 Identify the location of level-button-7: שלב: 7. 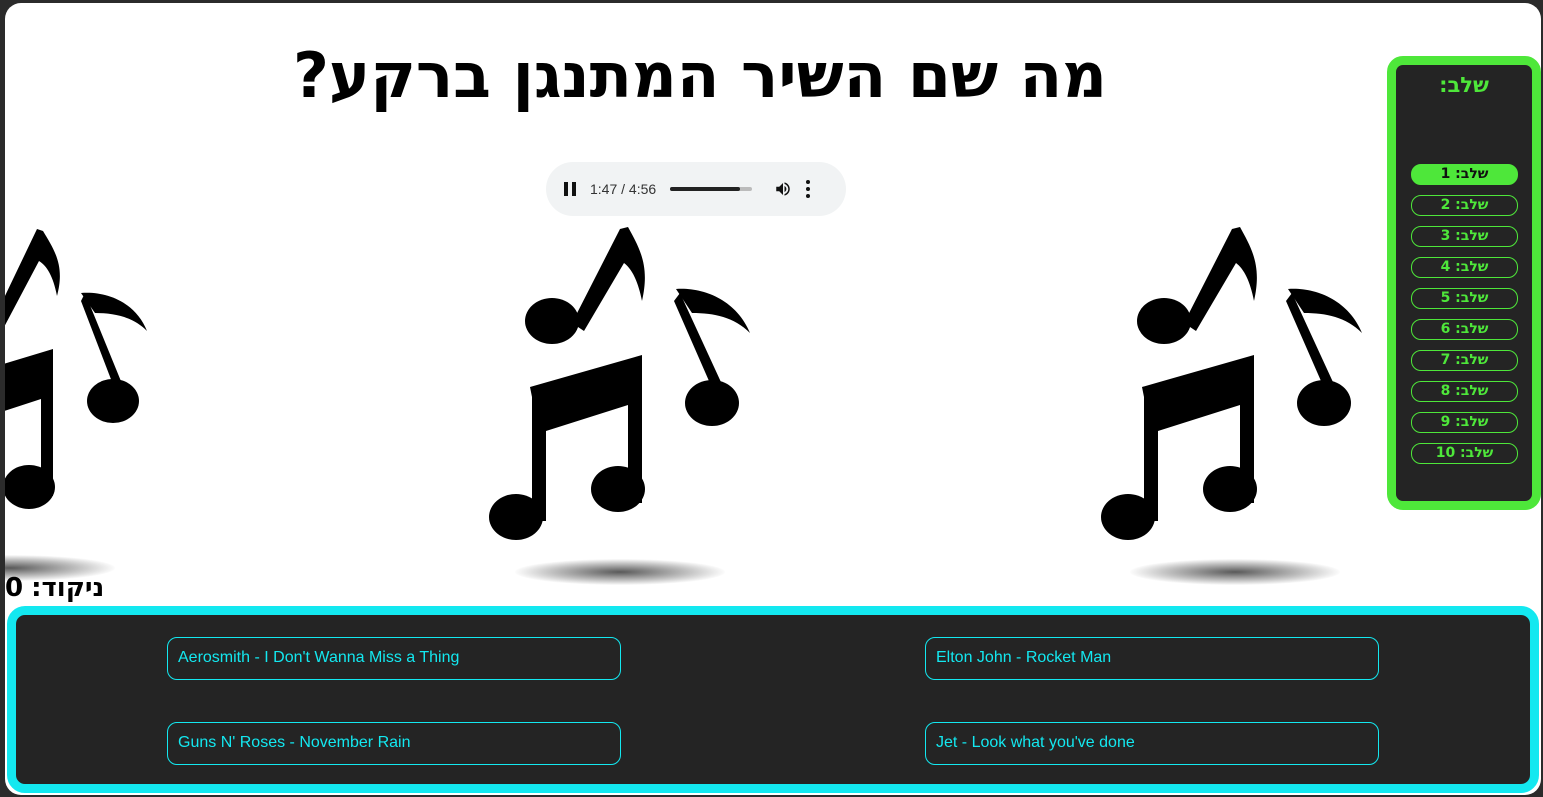
(1464, 360).